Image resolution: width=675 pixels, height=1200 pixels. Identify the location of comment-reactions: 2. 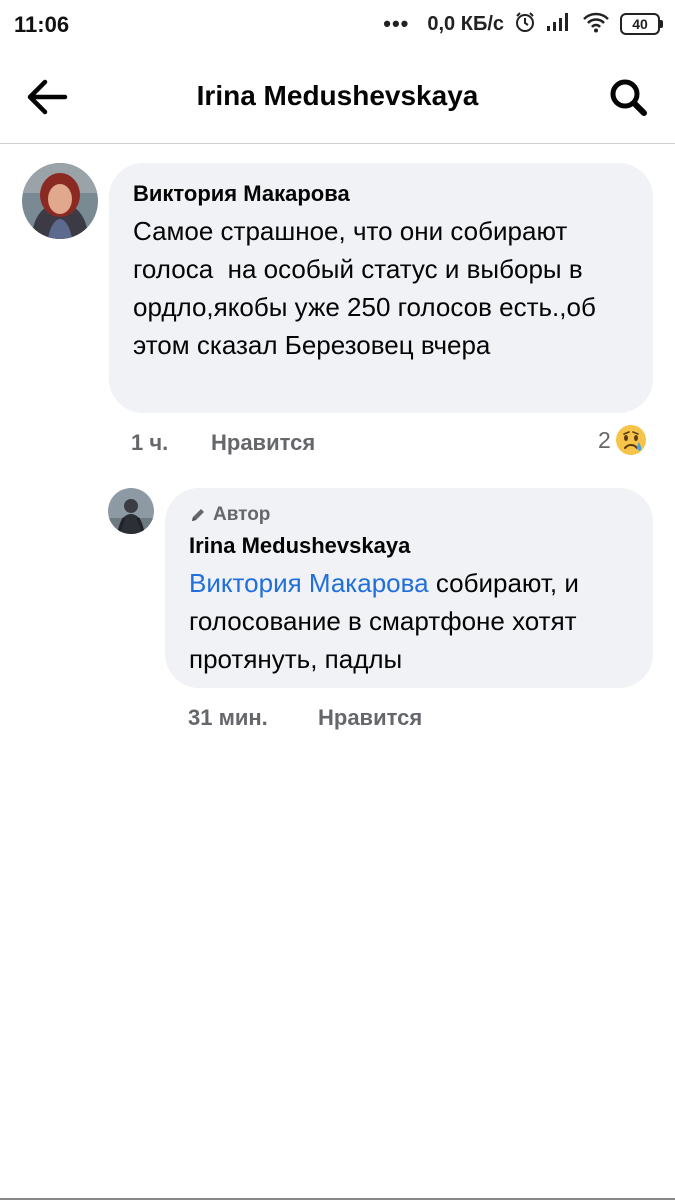
(622, 440).